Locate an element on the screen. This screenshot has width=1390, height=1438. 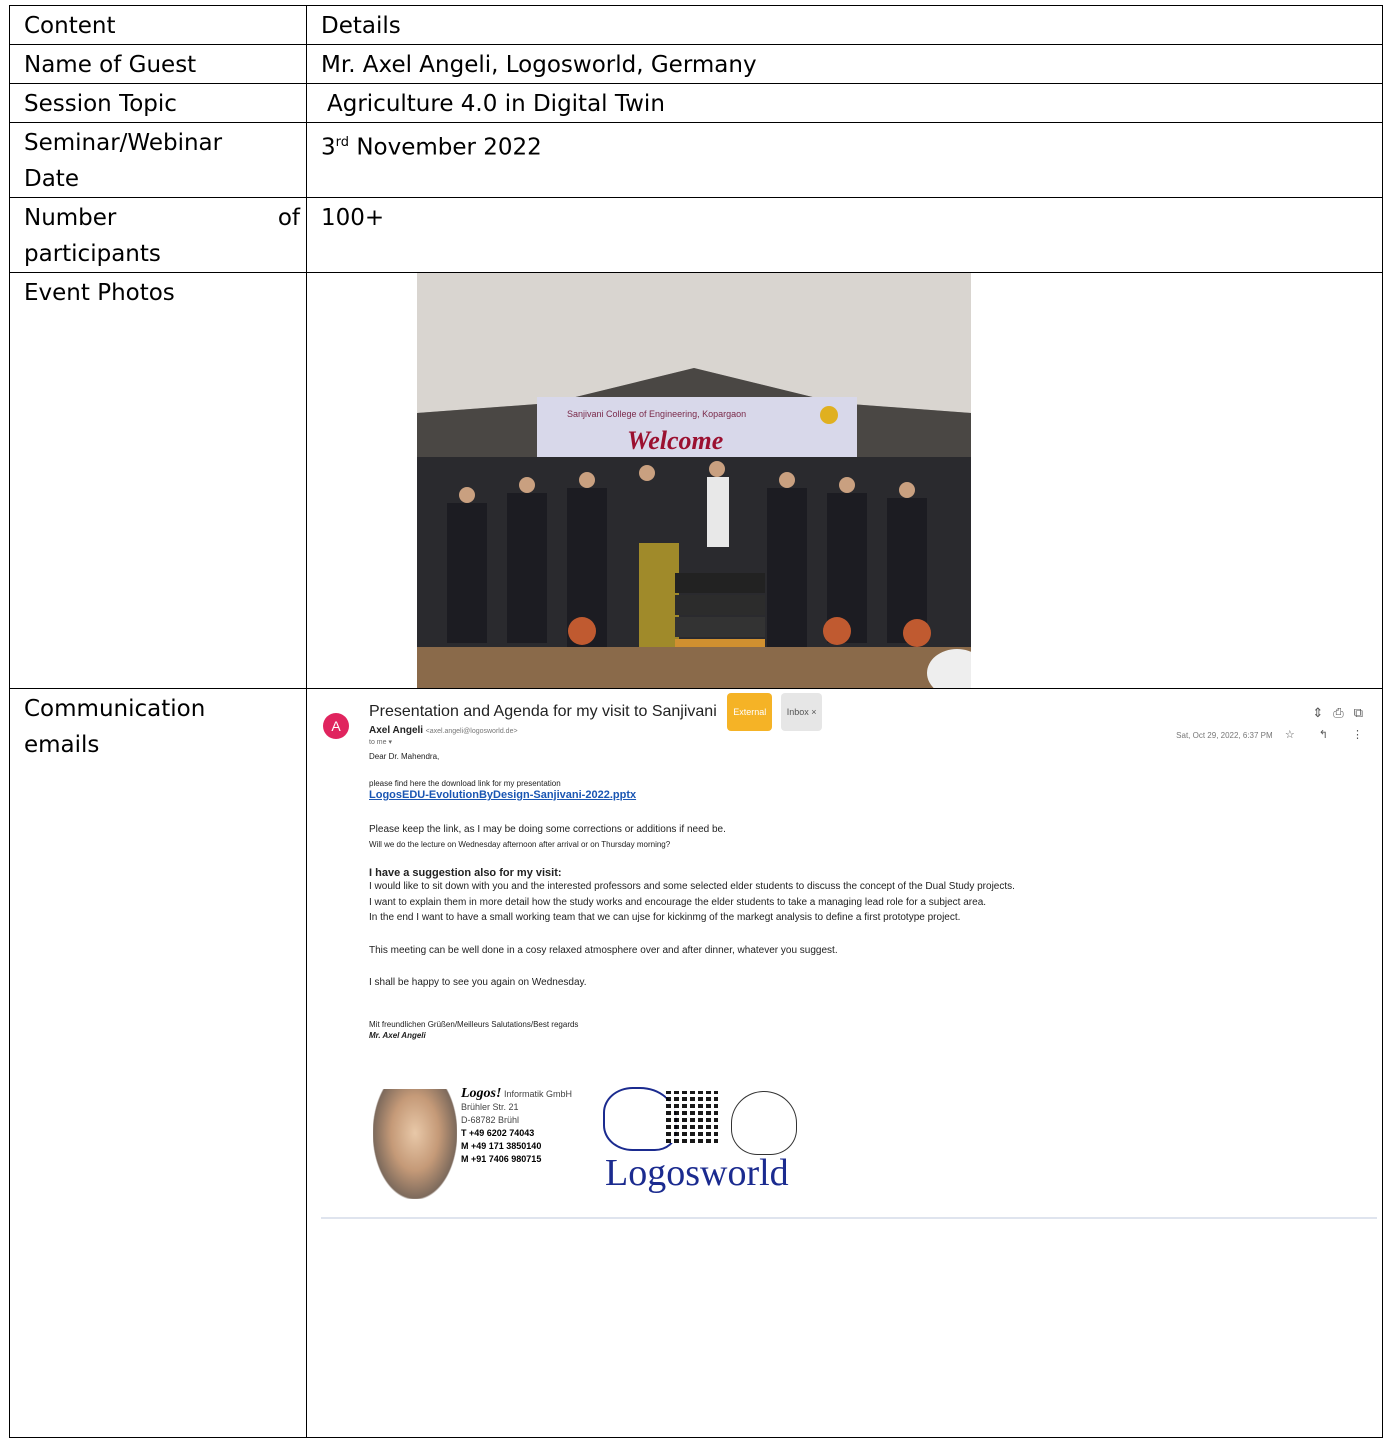
date-label: Seminar/Webinar Date is located at coordinates (158, 160).